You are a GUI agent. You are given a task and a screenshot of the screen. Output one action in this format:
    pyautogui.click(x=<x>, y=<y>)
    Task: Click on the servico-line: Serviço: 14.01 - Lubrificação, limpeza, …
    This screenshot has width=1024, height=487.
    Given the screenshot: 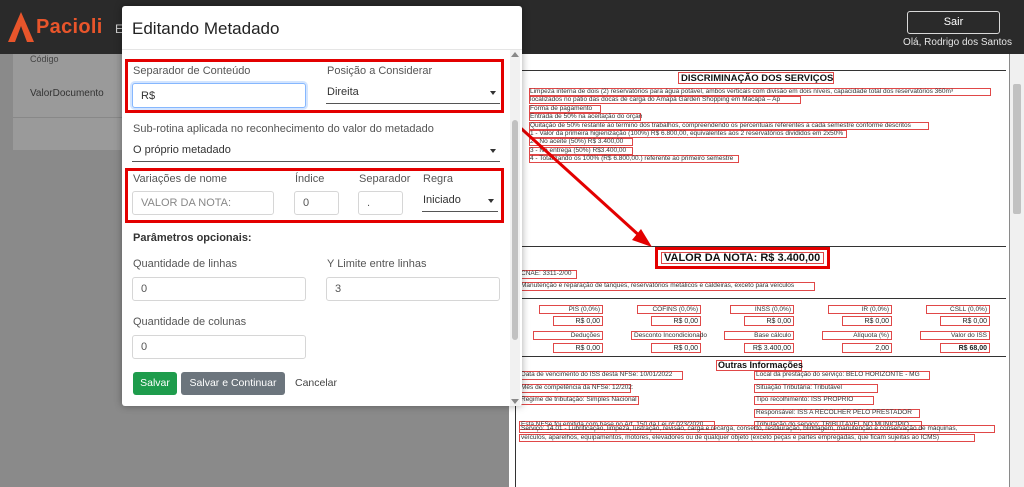 What is the action you would take?
    pyautogui.click(x=739, y=428)
    